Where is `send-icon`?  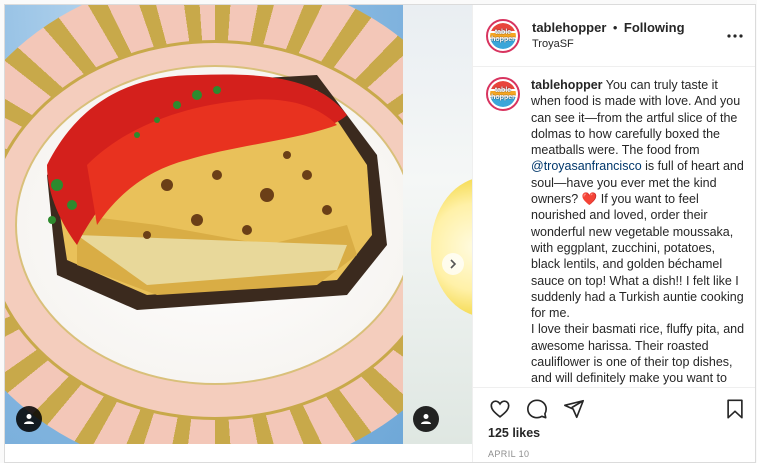
send-icon is located at coordinates (574, 409).